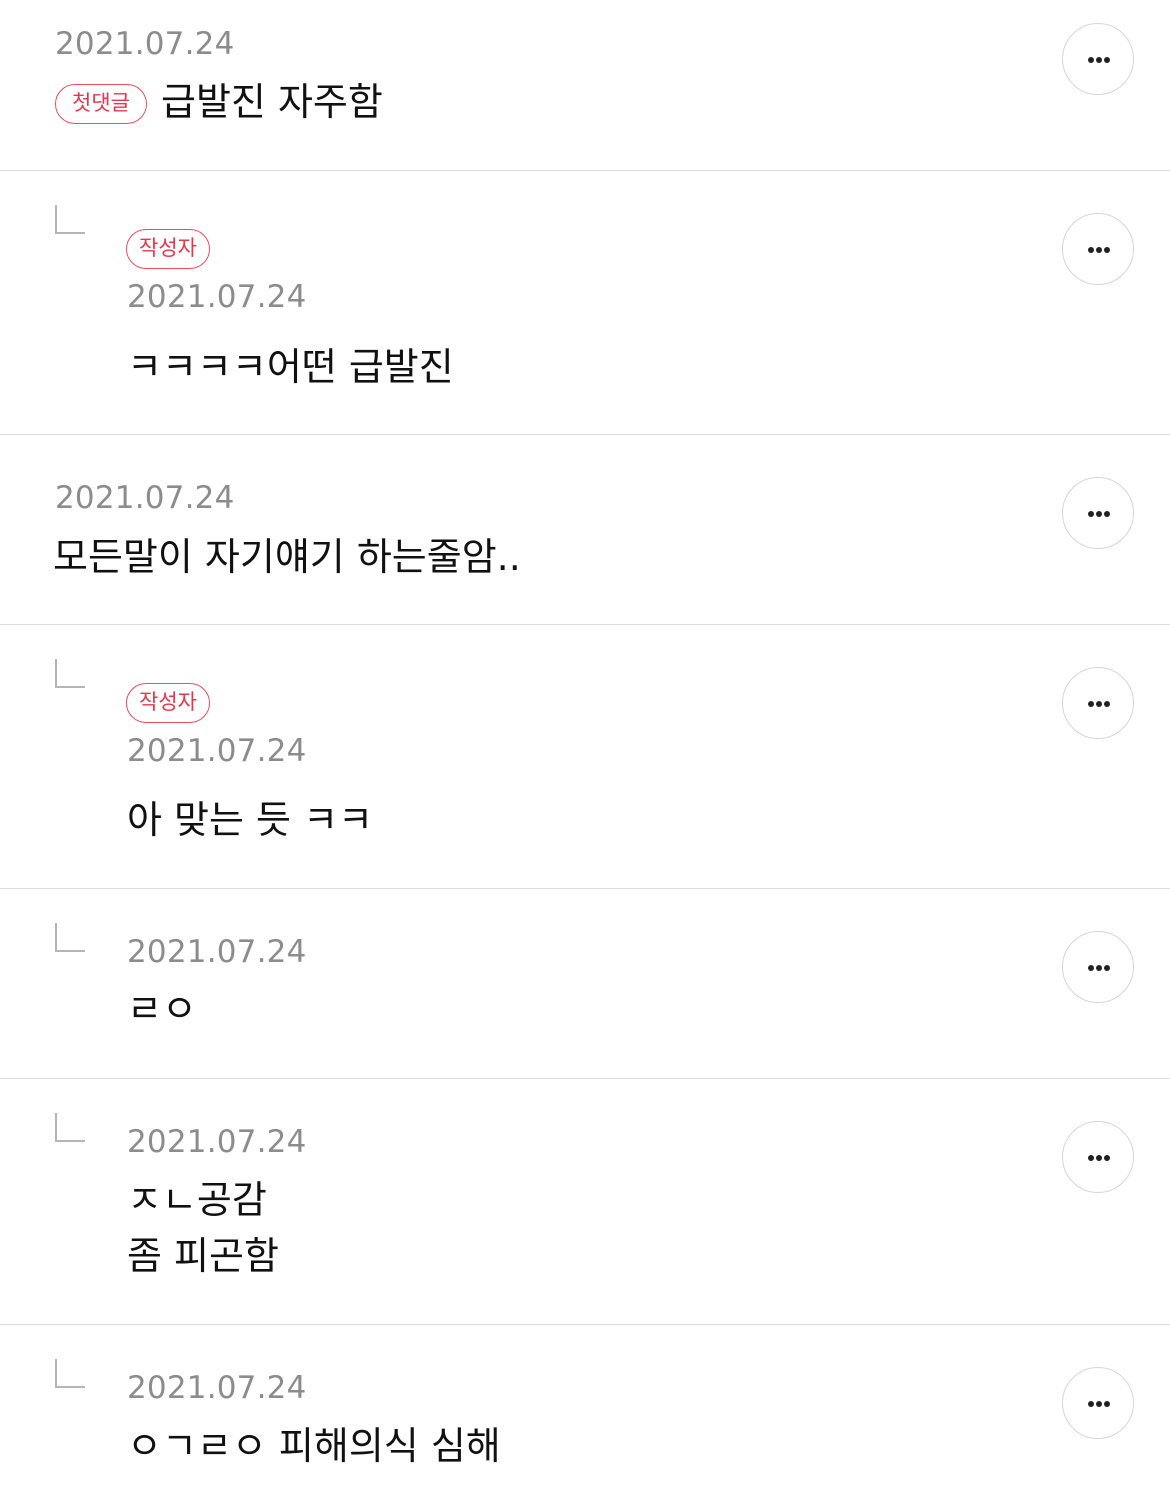  I want to click on comment-text: ㄹㅇ, so click(162, 1009).